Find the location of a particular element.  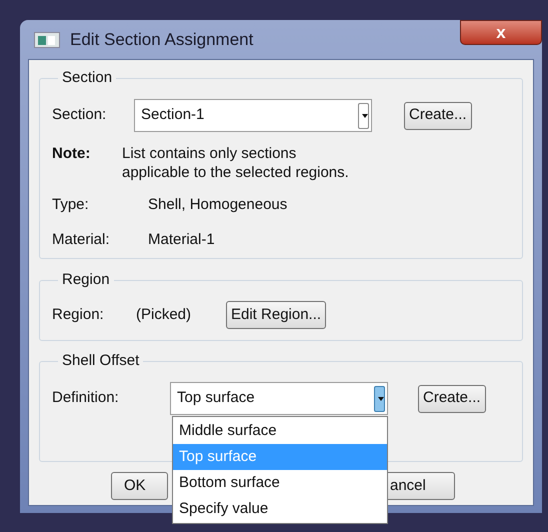

field-label: Region: is located at coordinates (78, 314).